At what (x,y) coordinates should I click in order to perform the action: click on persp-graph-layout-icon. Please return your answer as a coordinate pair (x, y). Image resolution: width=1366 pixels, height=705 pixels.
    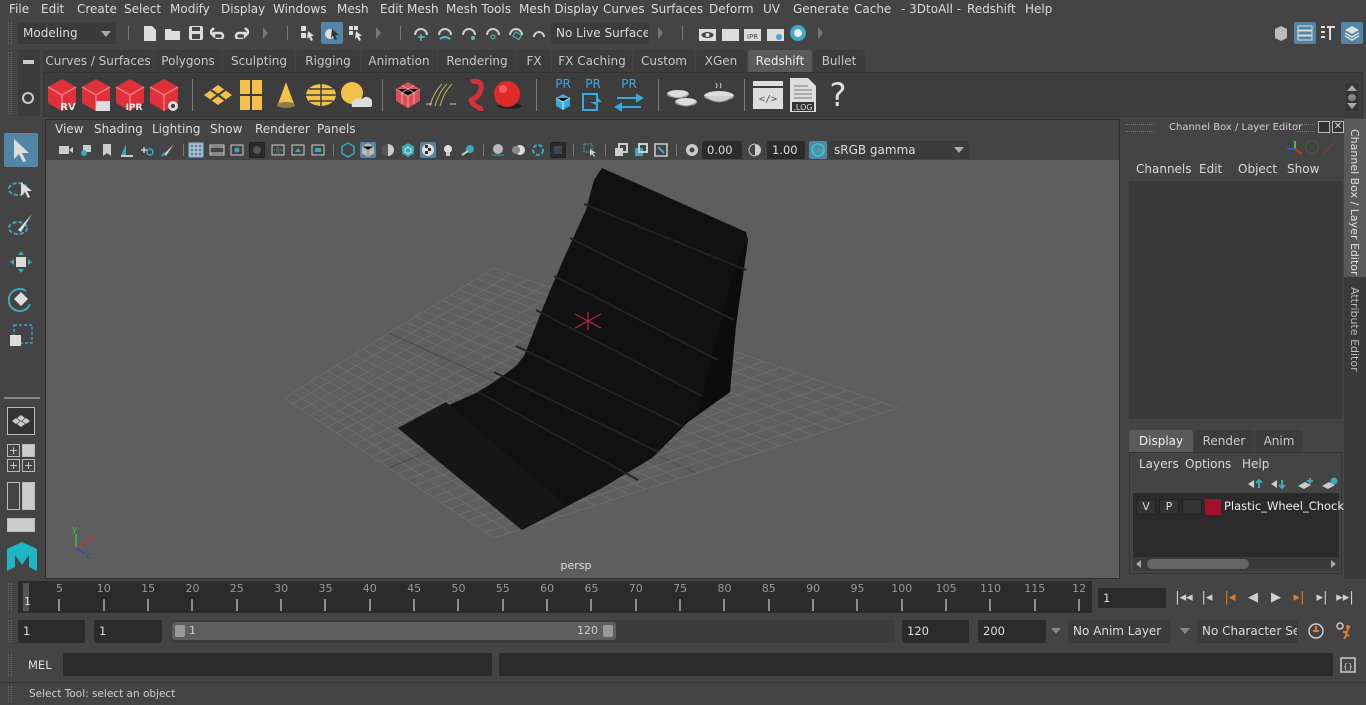
    Looking at the image, I should click on (21, 525).